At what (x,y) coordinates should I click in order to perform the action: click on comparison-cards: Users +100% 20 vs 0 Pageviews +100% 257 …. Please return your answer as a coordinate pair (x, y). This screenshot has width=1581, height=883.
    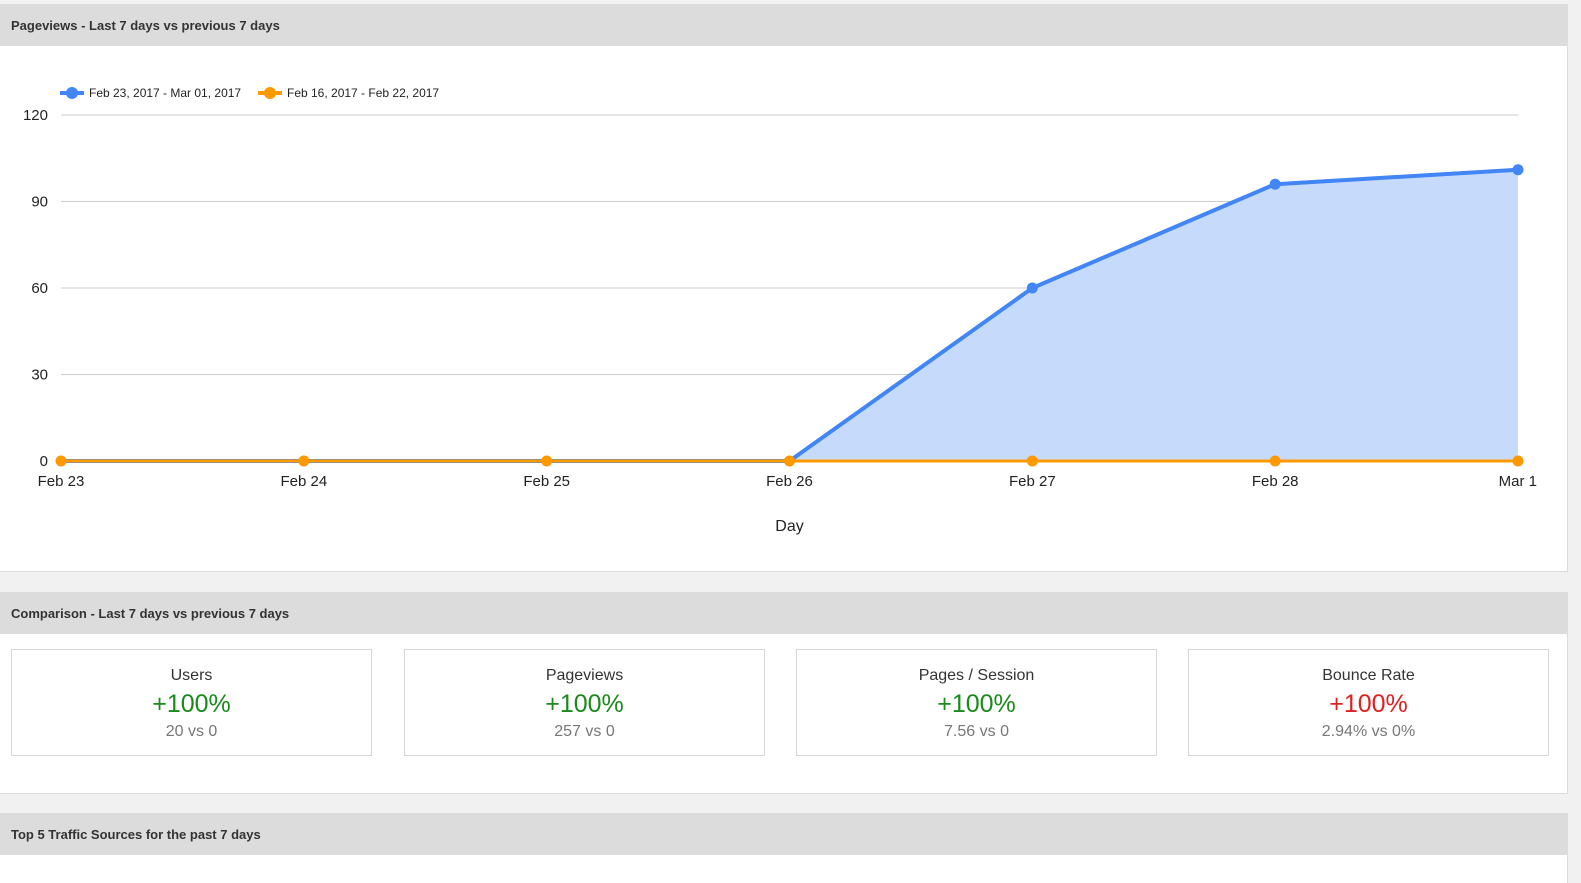
    Looking at the image, I should click on (781, 703).